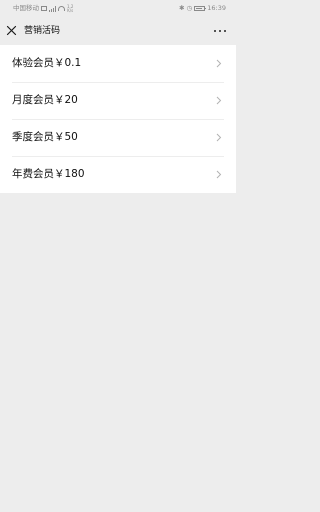 The height and width of the screenshot is (512, 320). Describe the element at coordinates (45, 100) in the screenshot. I see `list-item-label: 月度会员￥20` at that location.